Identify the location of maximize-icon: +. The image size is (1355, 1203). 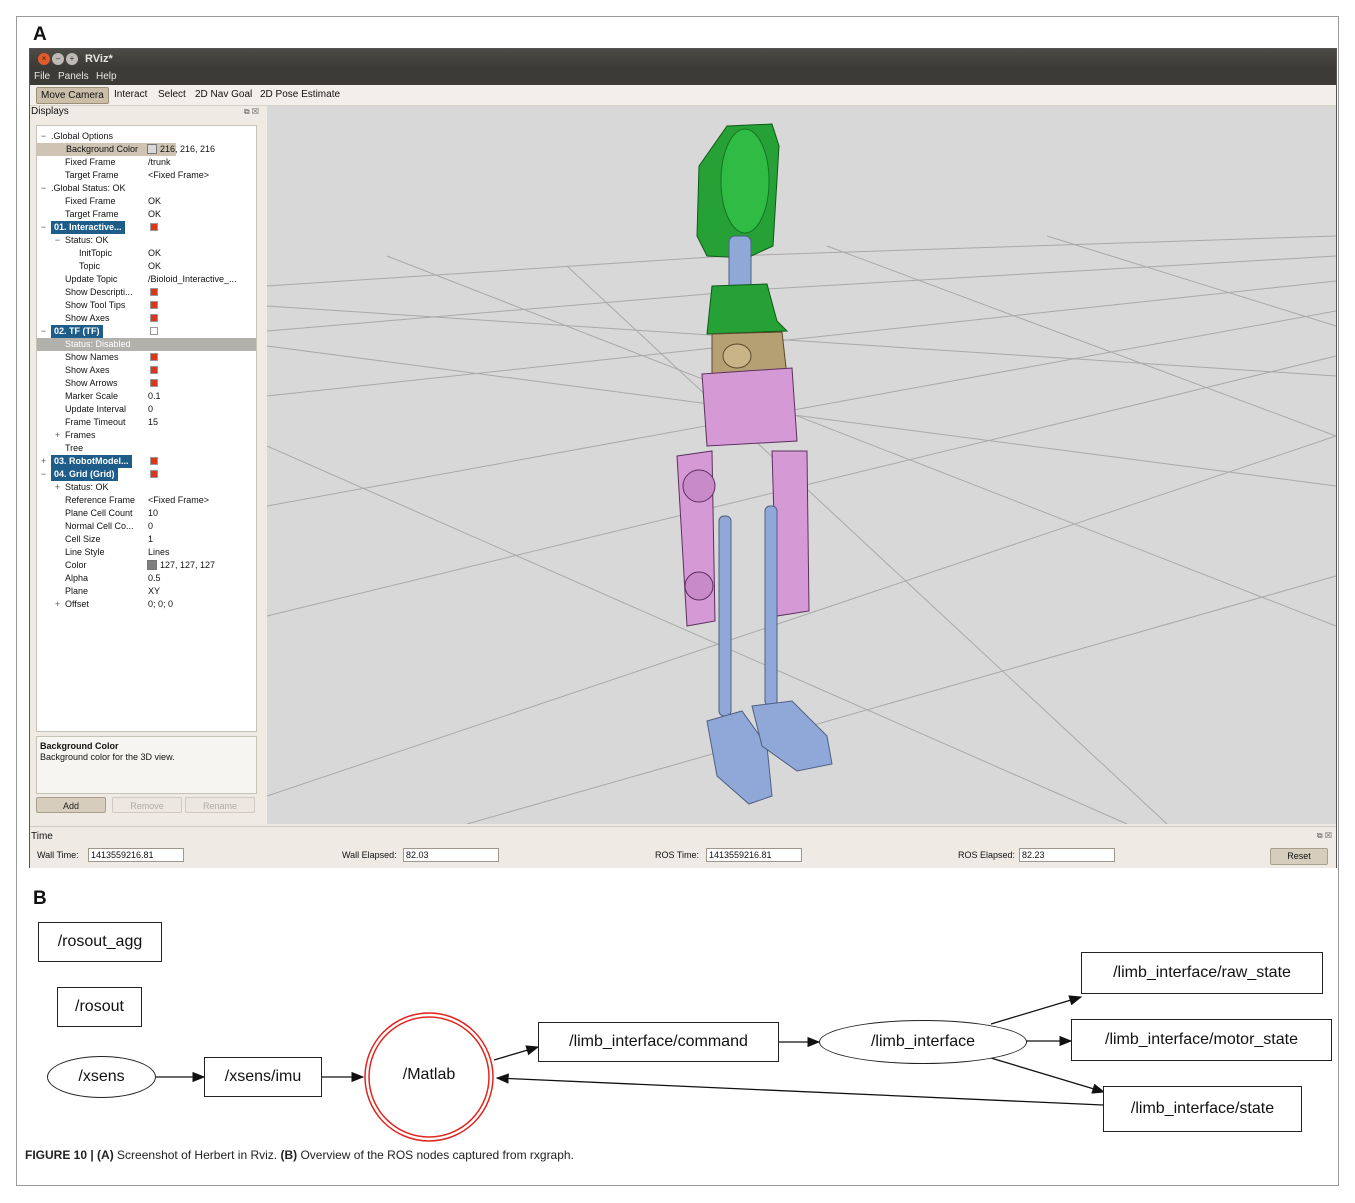
(72, 59).